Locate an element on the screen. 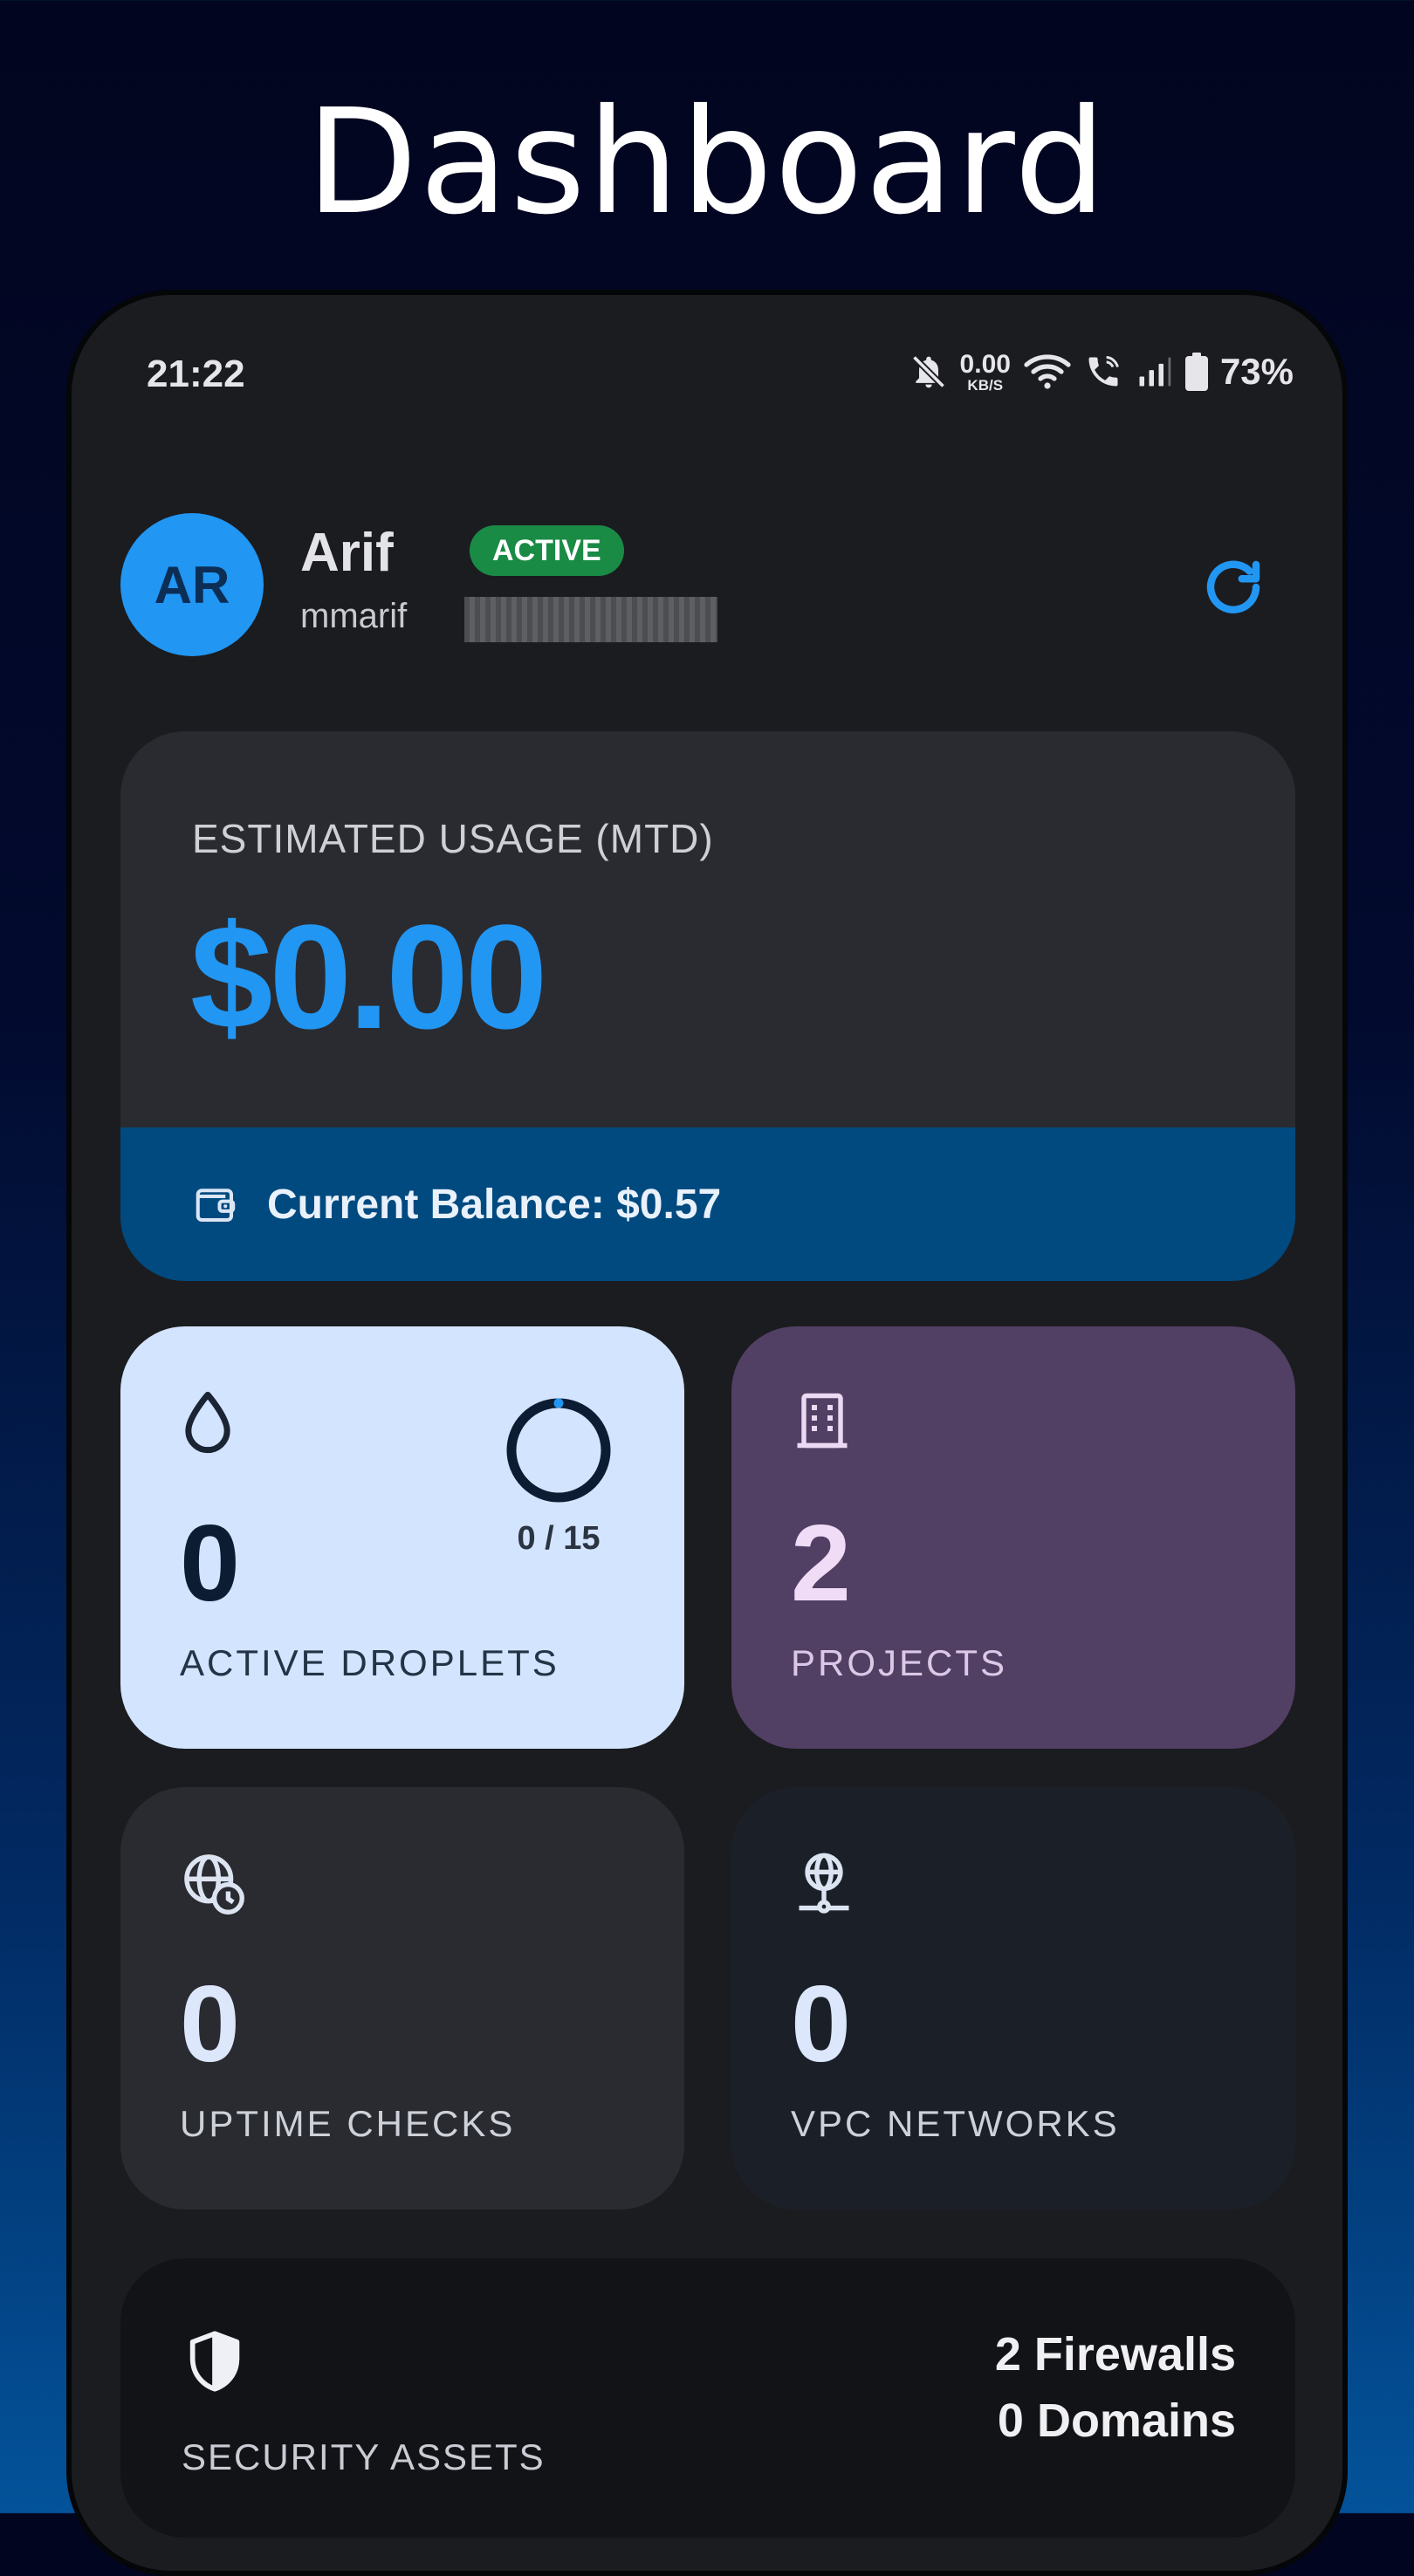 Image resolution: width=1414 pixels, height=2576 pixels. net-speed: 0.00 KB/S is located at coordinates (985, 372).